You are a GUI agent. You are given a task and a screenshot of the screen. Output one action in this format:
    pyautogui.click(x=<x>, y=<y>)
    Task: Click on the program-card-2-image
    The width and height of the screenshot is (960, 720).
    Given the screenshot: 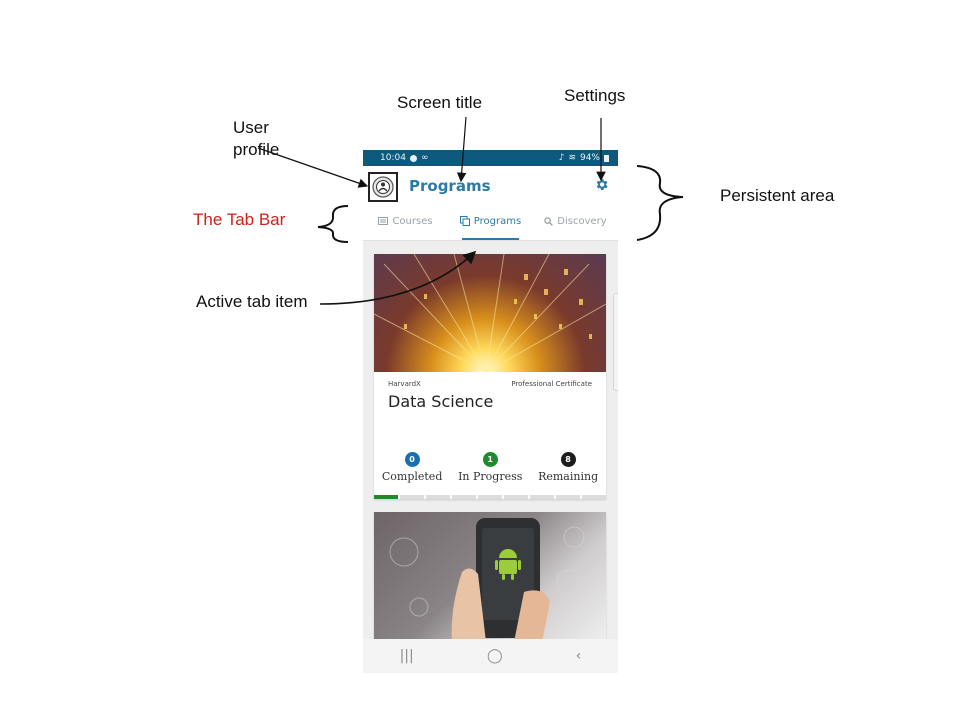 What is the action you would take?
    pyautogui.click(x=490, y=577)
    